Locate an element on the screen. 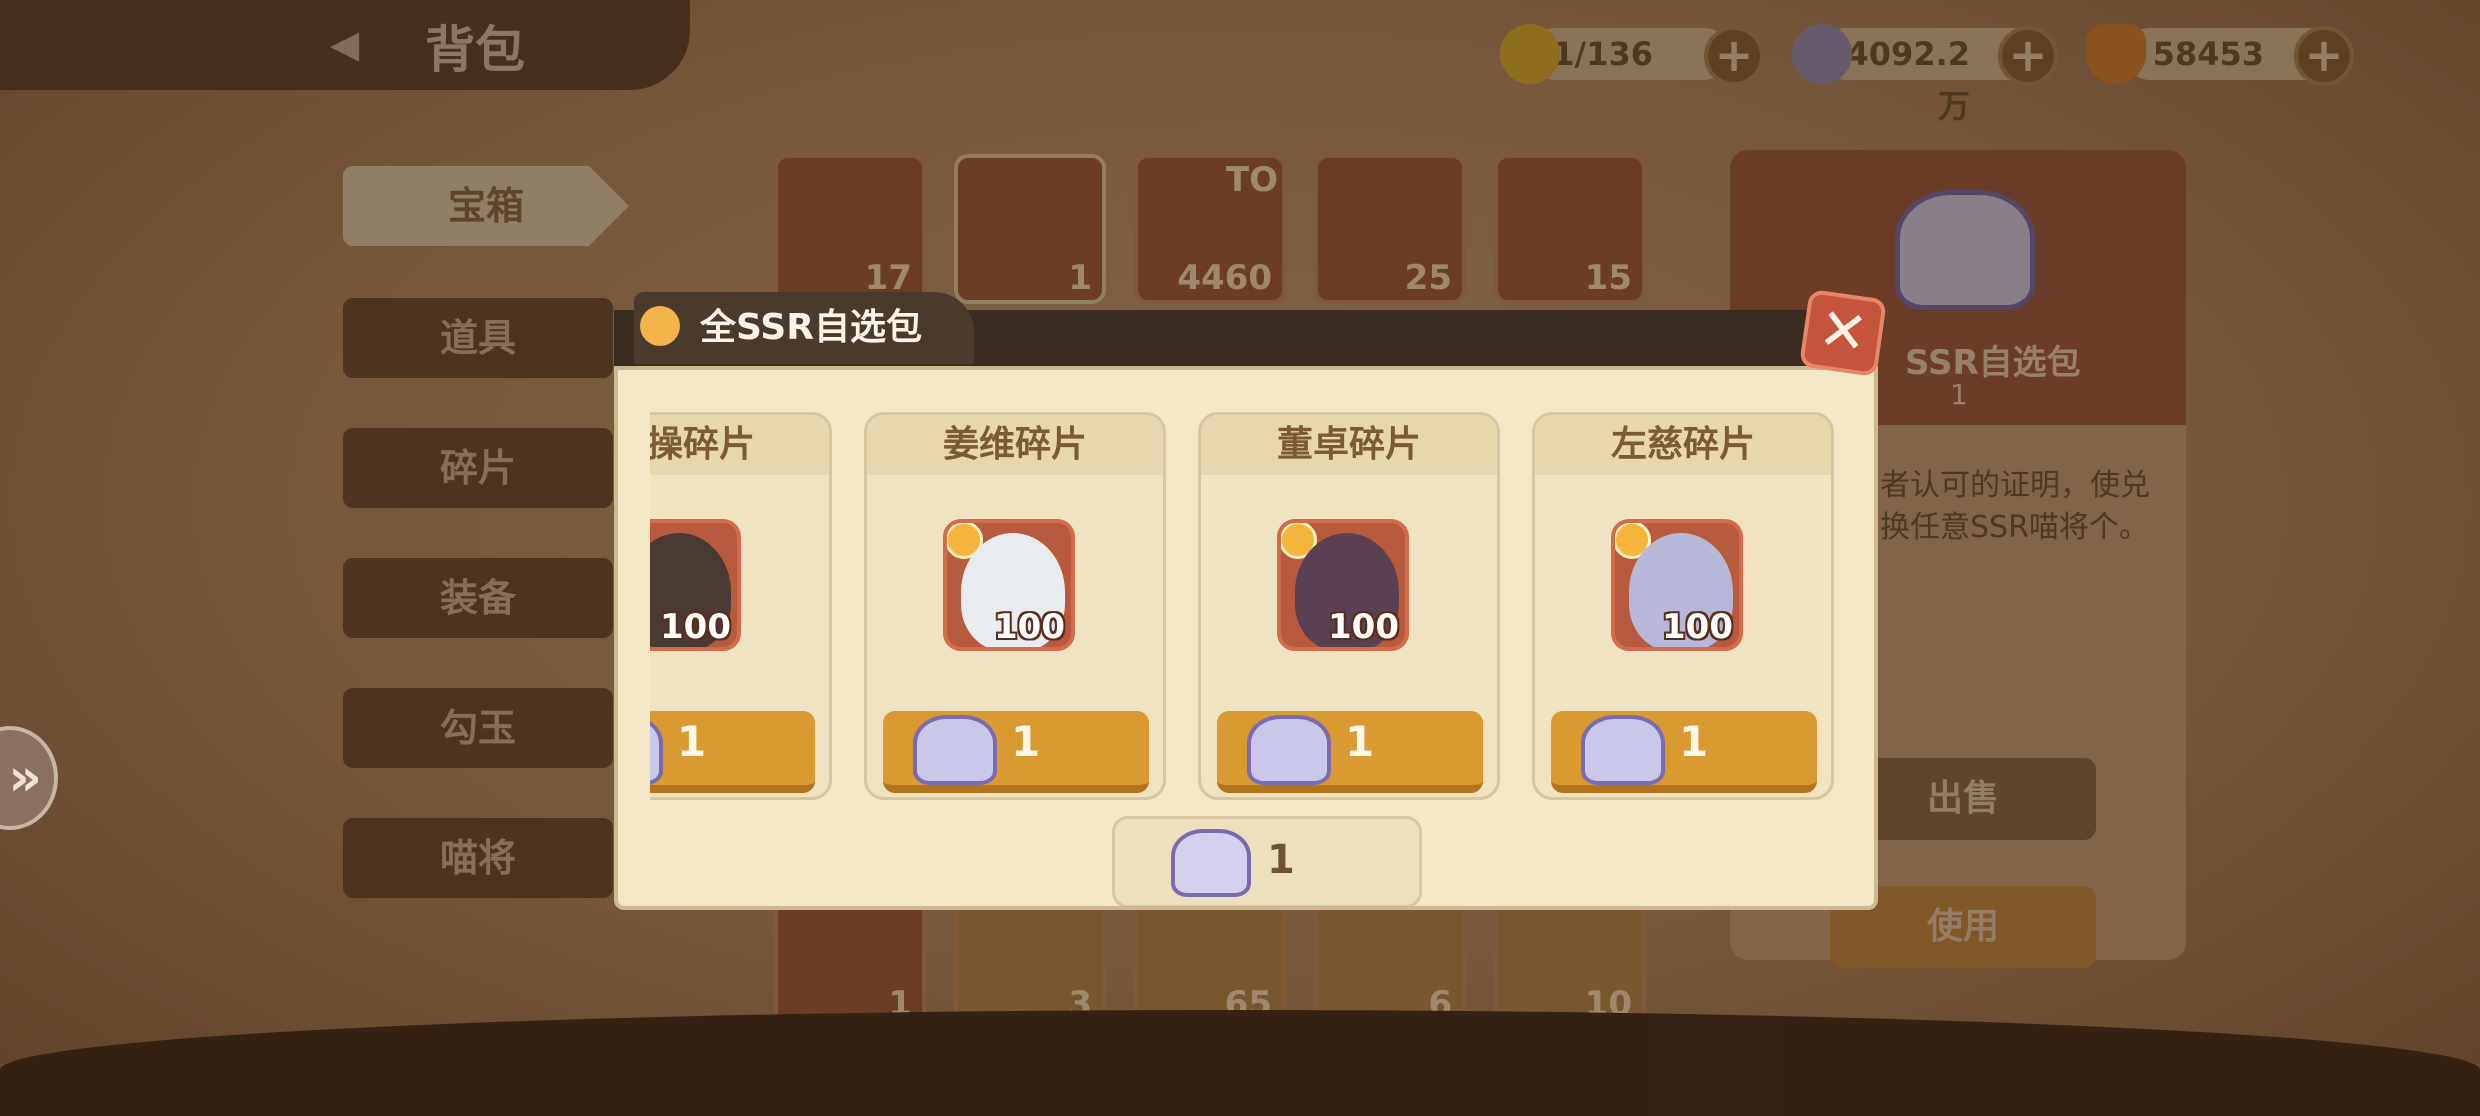 The width and height of the screenshot is (2480, 1116). card-title: 姜维碎片 is located at coordinates (1015, 445).